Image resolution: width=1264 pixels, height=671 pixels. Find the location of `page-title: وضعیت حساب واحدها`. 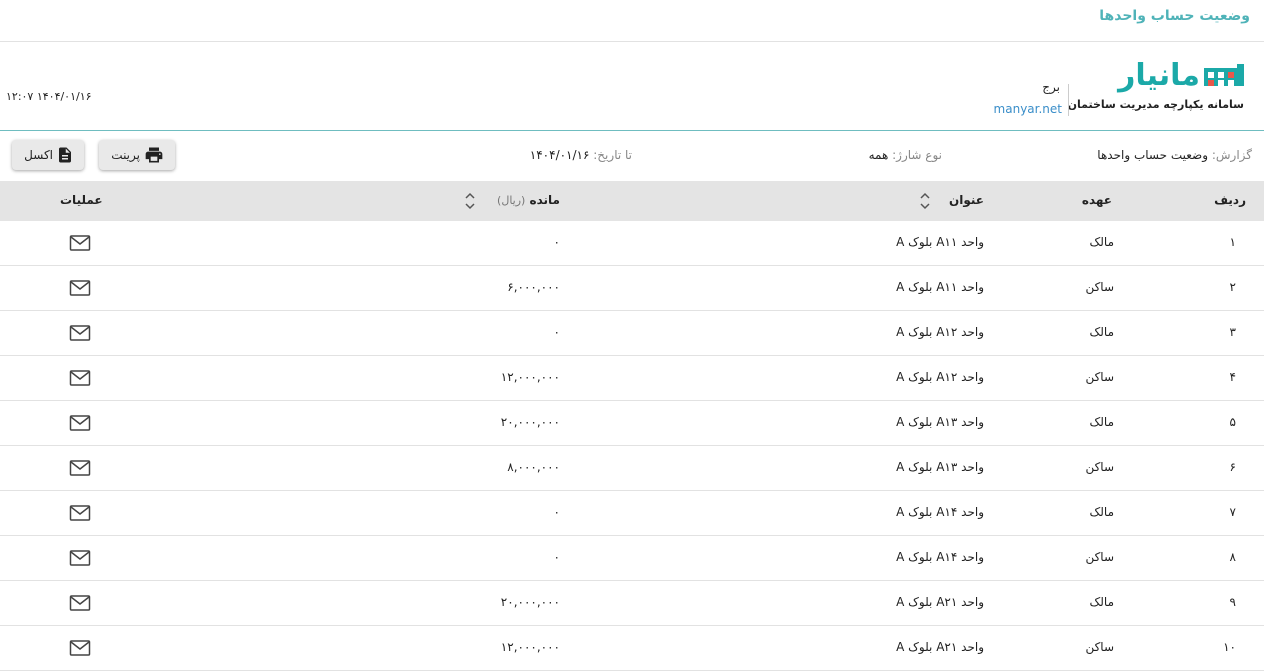

page-title: وضعیت حساب واحدها is located at coordinates (1174, 16).